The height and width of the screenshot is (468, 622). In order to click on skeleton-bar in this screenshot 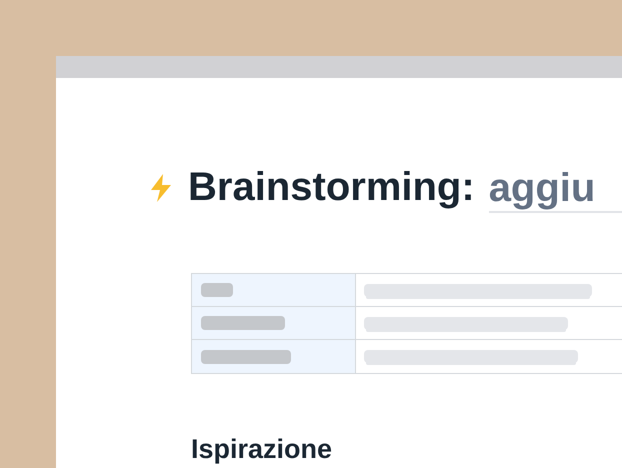, I will do `click(217, 290)`.